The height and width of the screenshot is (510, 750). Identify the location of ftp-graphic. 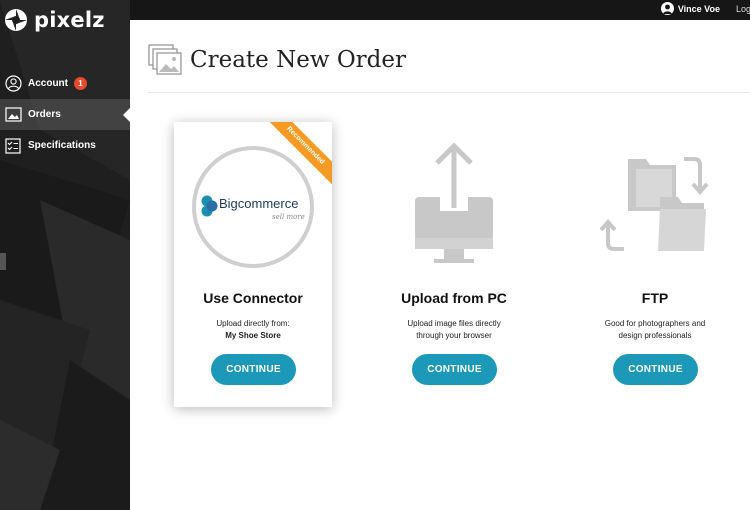
(655, 207).